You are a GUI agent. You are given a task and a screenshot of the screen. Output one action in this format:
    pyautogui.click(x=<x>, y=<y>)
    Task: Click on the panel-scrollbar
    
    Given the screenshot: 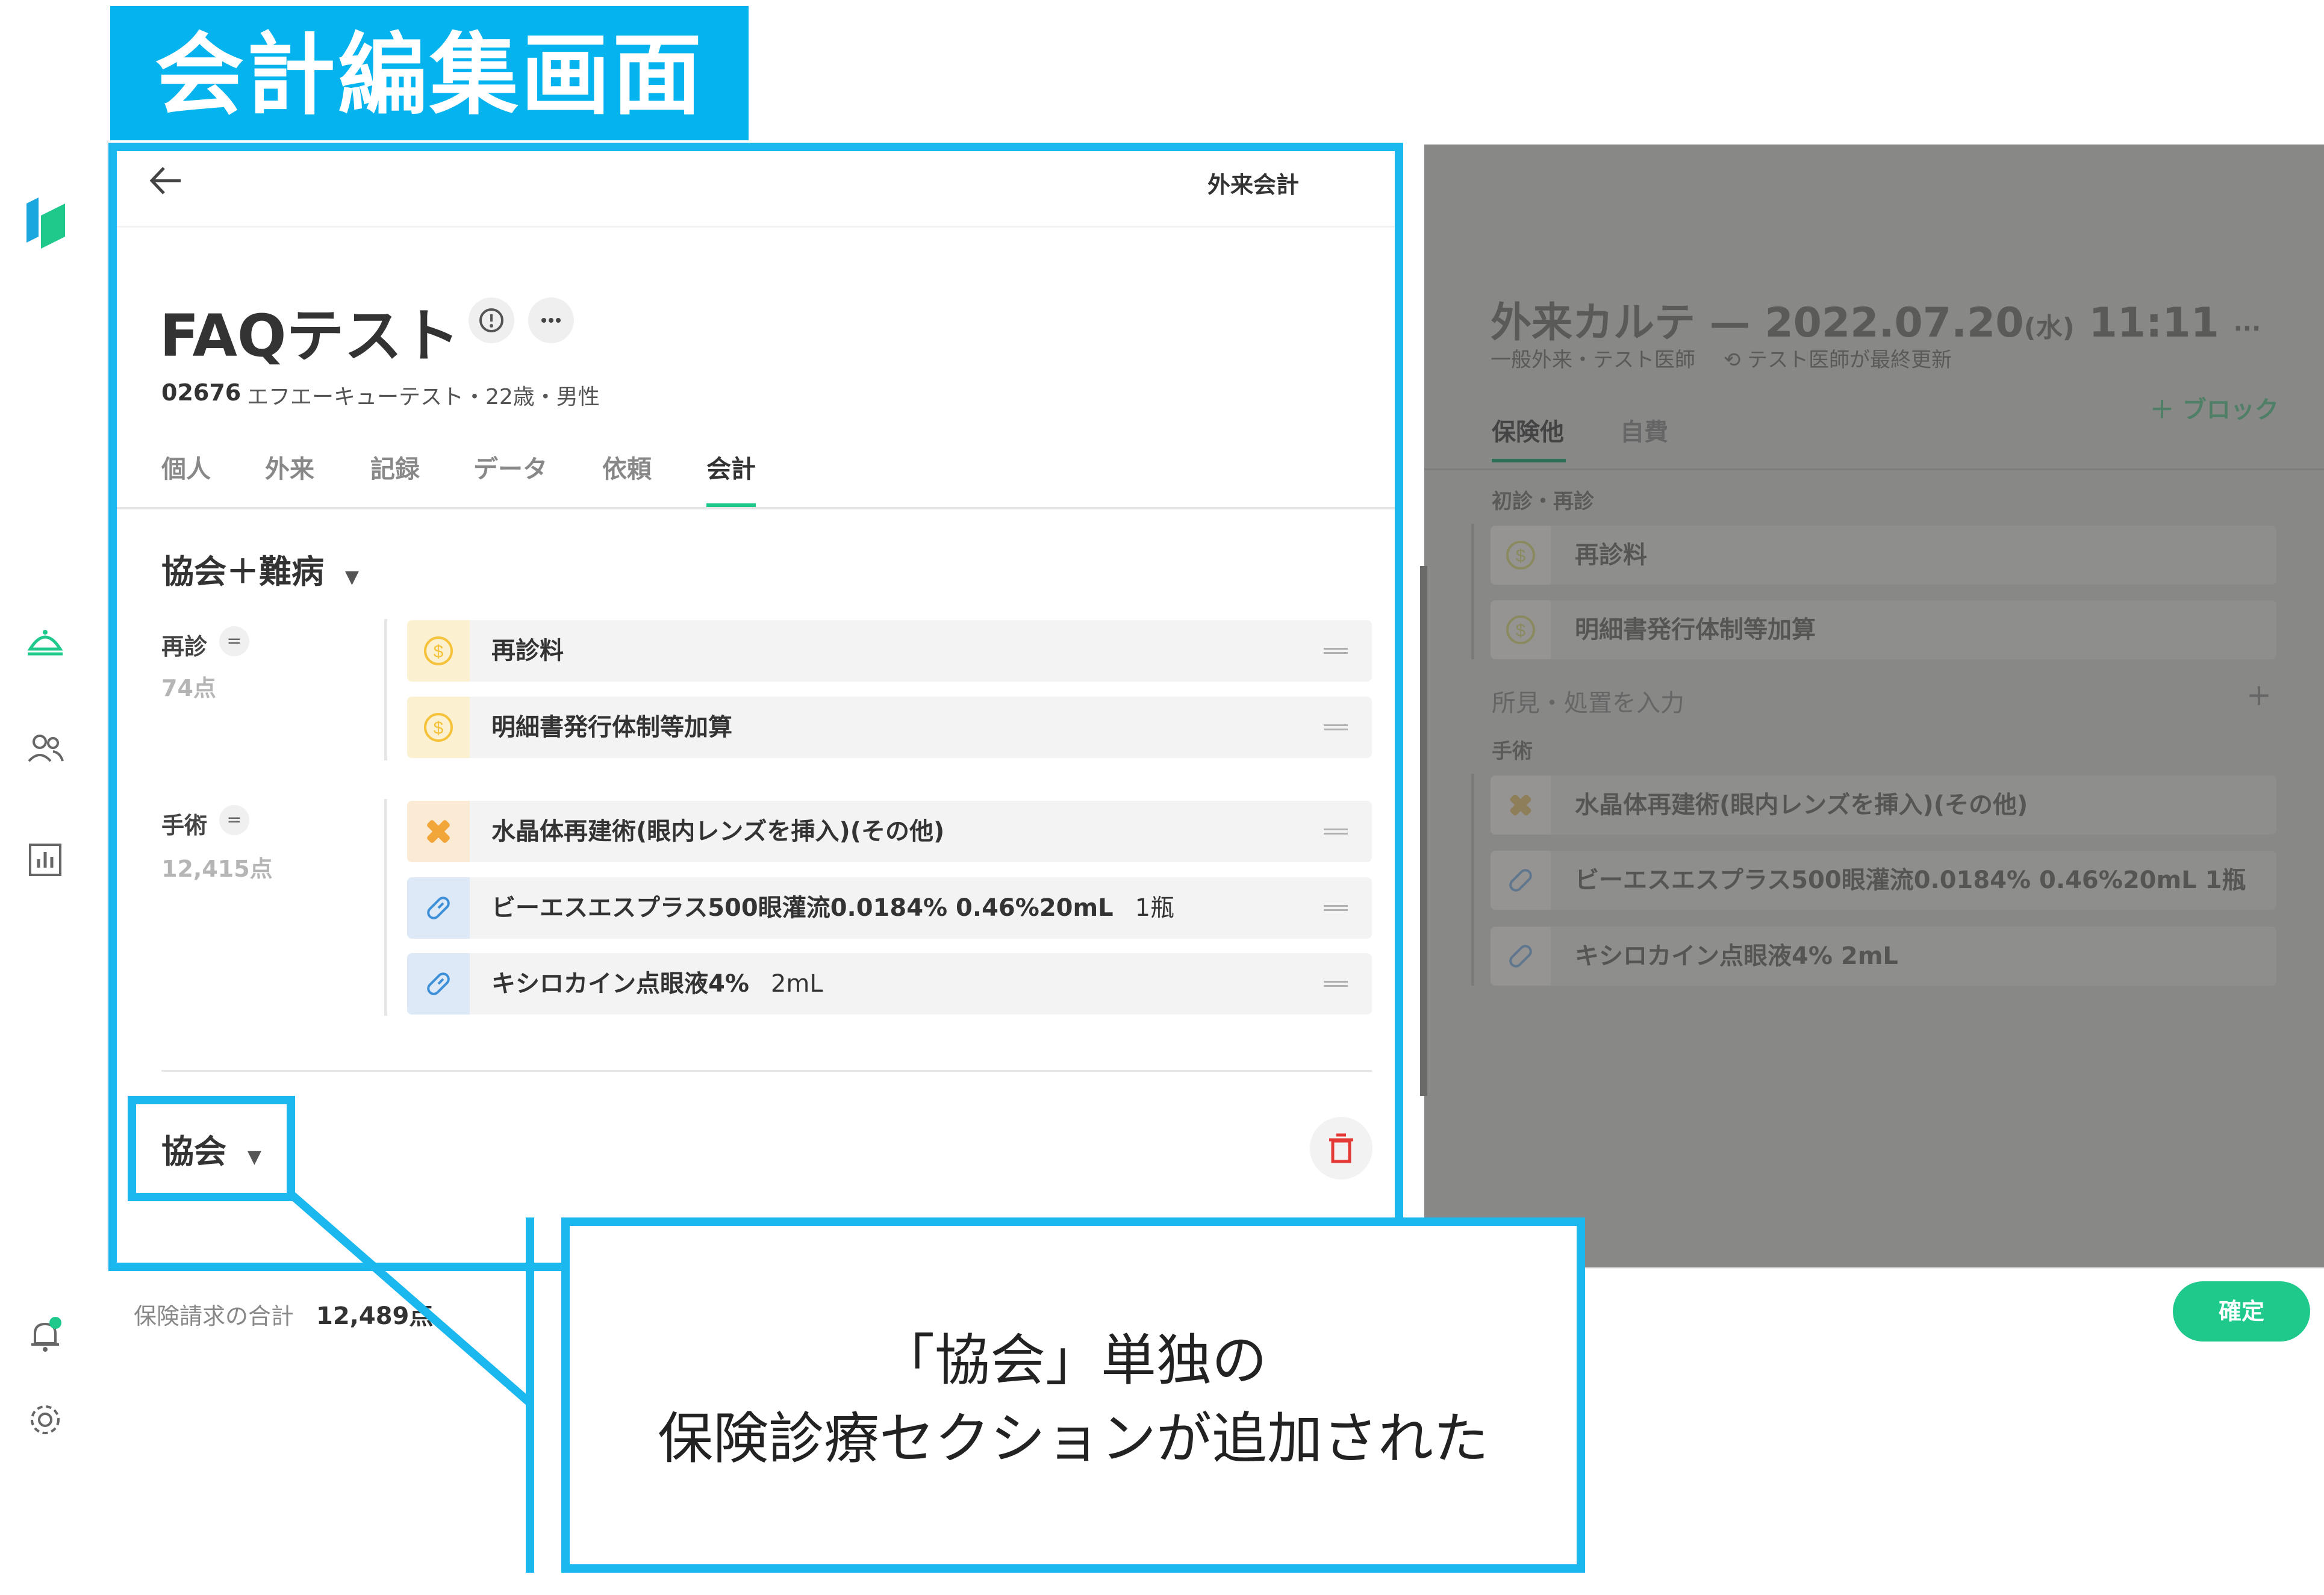 What is the action you would take?
    pyautogui.click(x=1423, y=831)
    